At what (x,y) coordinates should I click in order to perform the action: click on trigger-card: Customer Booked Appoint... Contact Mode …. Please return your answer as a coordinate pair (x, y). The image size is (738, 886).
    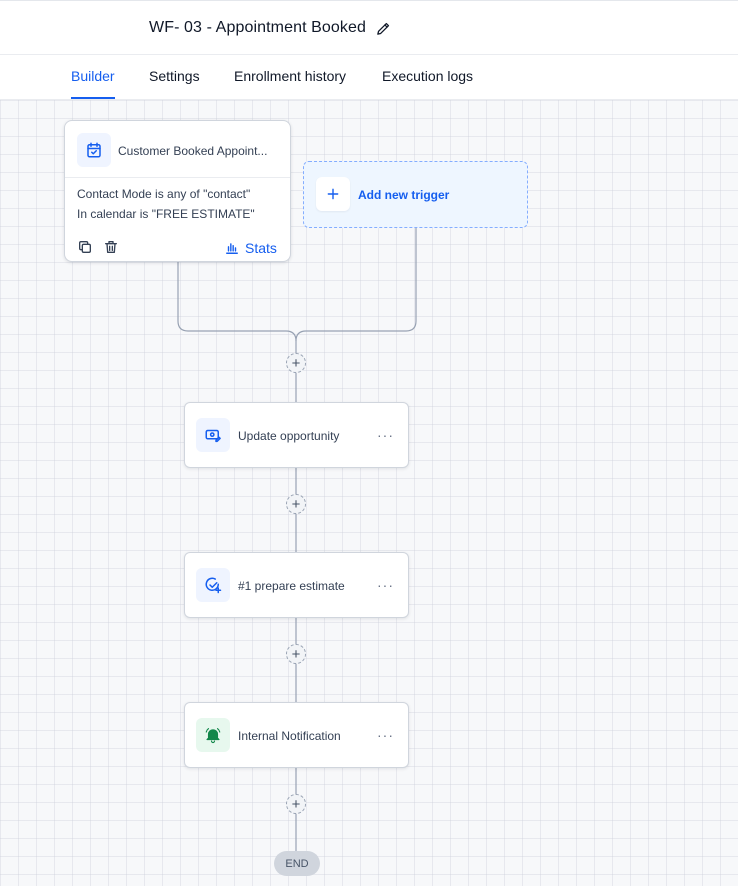
    Looking at the image, I should click on (177, 191).